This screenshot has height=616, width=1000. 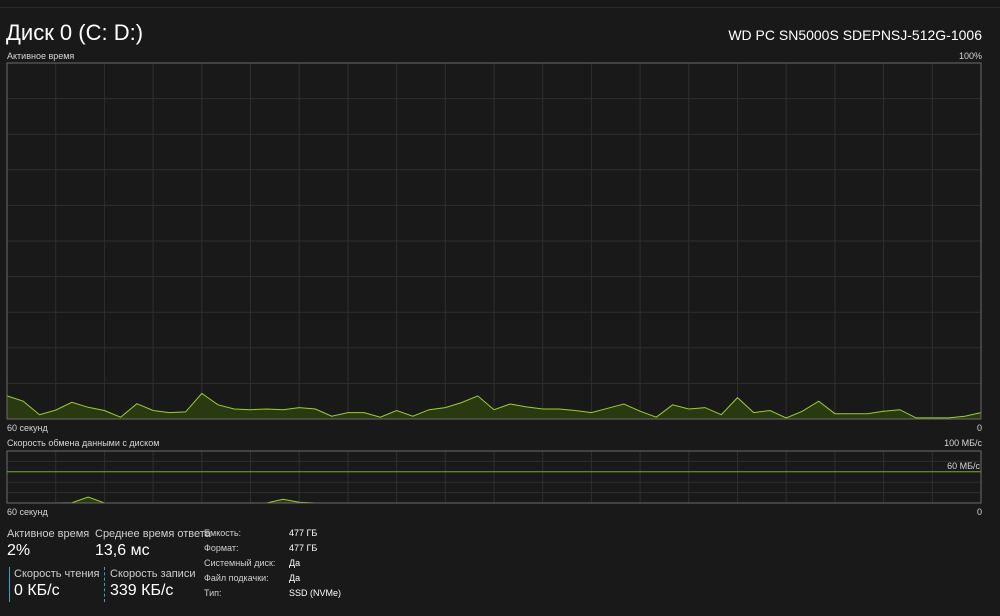 I want to click on write-speed-indicator, so click(x=104, y=584).